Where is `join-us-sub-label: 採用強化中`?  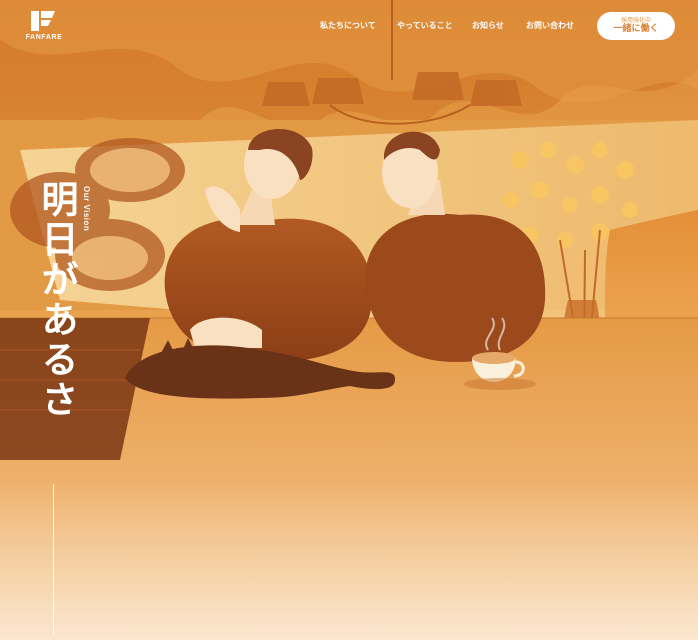
join-us-sub-label: 採用強化中 is located at coordinates (635, 20).